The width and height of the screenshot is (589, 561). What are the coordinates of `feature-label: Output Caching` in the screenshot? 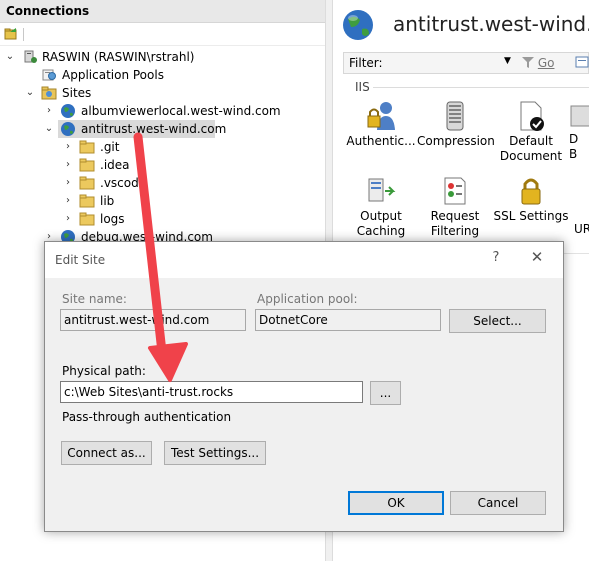 It's located at (381, 223).